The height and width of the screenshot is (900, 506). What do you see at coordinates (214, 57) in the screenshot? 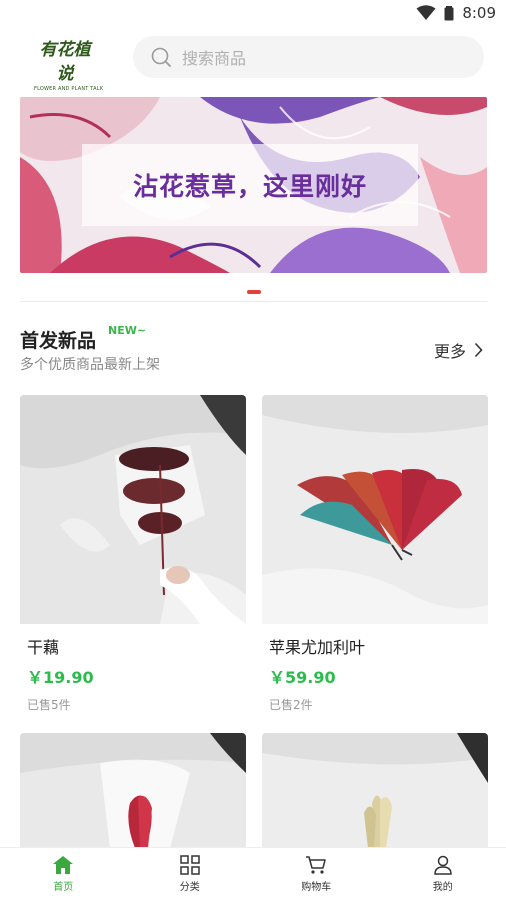
I see `search-input: 搜索商品` at bounding box center [214, 57].